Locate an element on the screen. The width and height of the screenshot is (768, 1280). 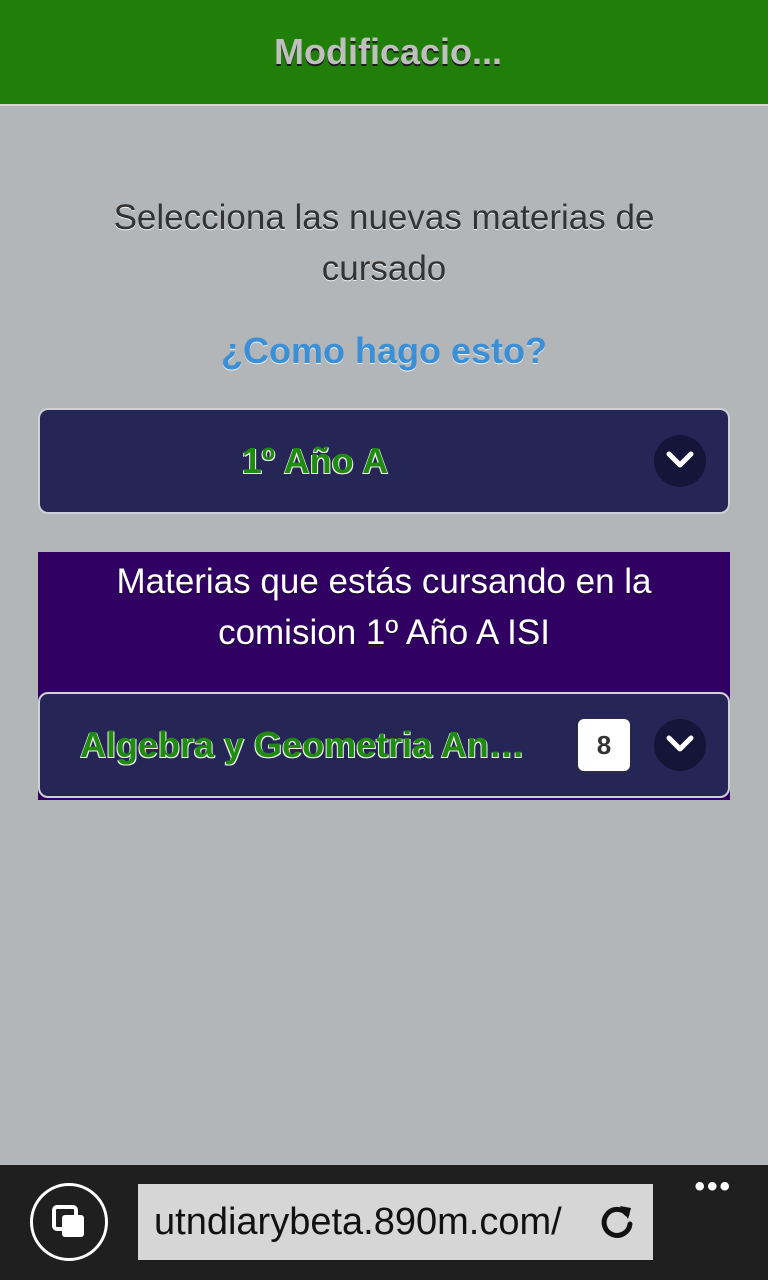
browser-bar: utndiarybeta.890m.com/ ••• is located at coordinates (384, 1222).